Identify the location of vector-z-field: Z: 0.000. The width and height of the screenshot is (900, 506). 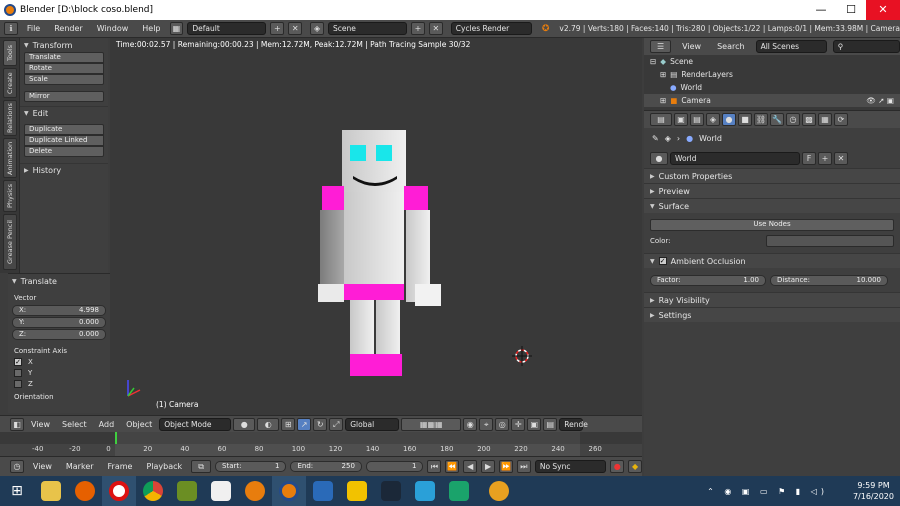
(59, 334).